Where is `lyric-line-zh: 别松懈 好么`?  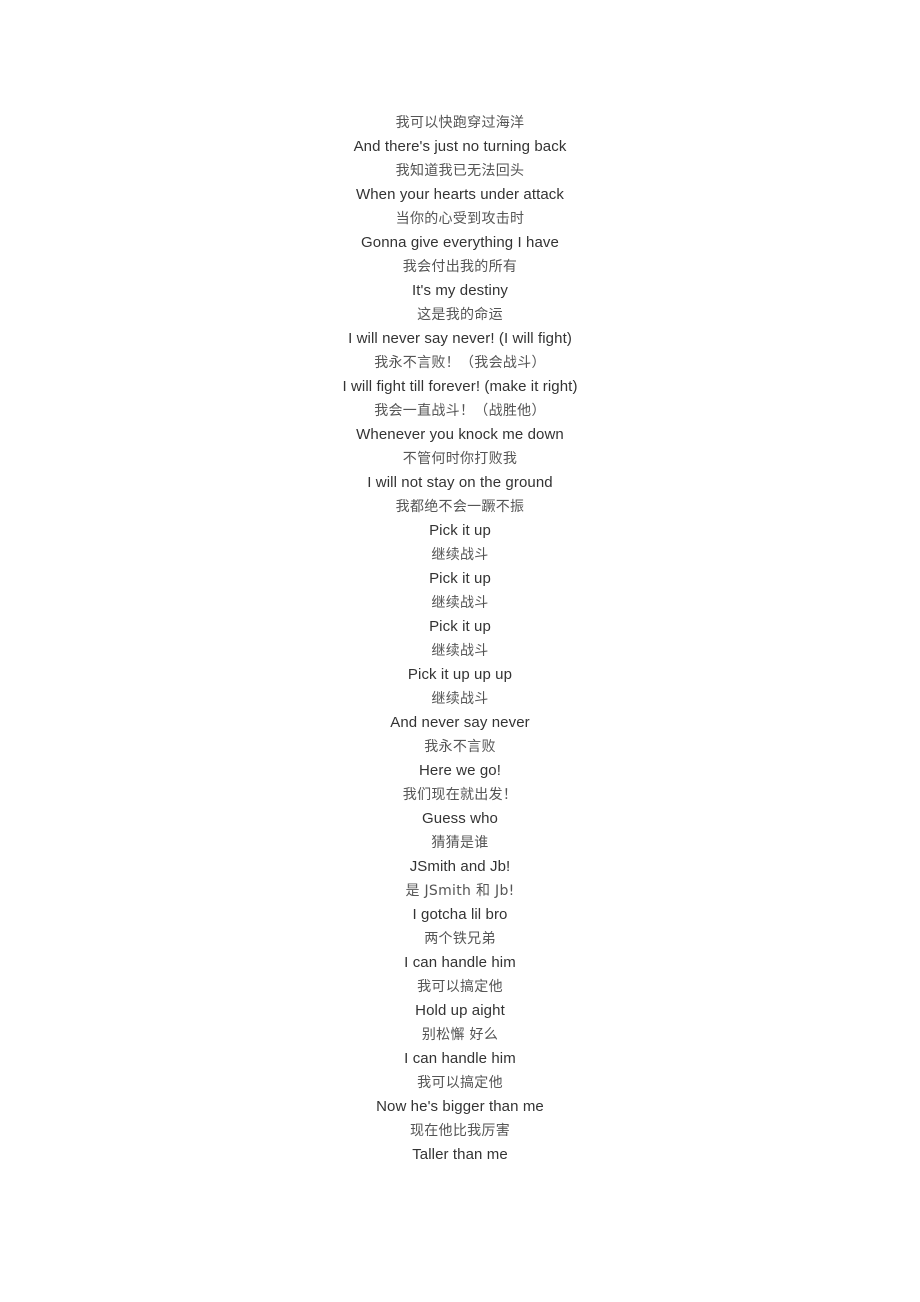
lyric-line-zh: 别松懈 好么 is located at coordinates (460, 1035).